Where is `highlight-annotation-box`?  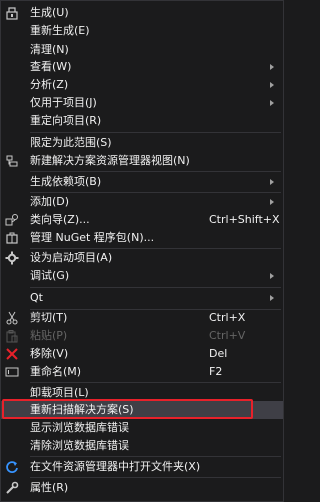 highlight-annotation-box is located at coordinates (127, 409).